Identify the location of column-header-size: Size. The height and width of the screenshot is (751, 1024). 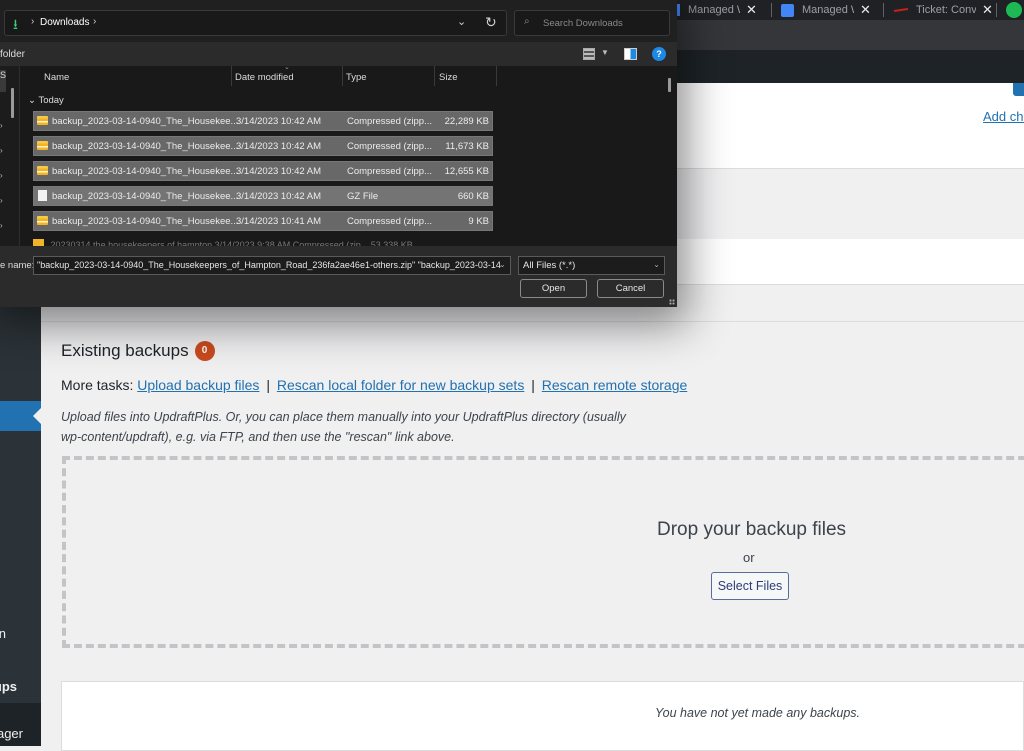
(448, 77).